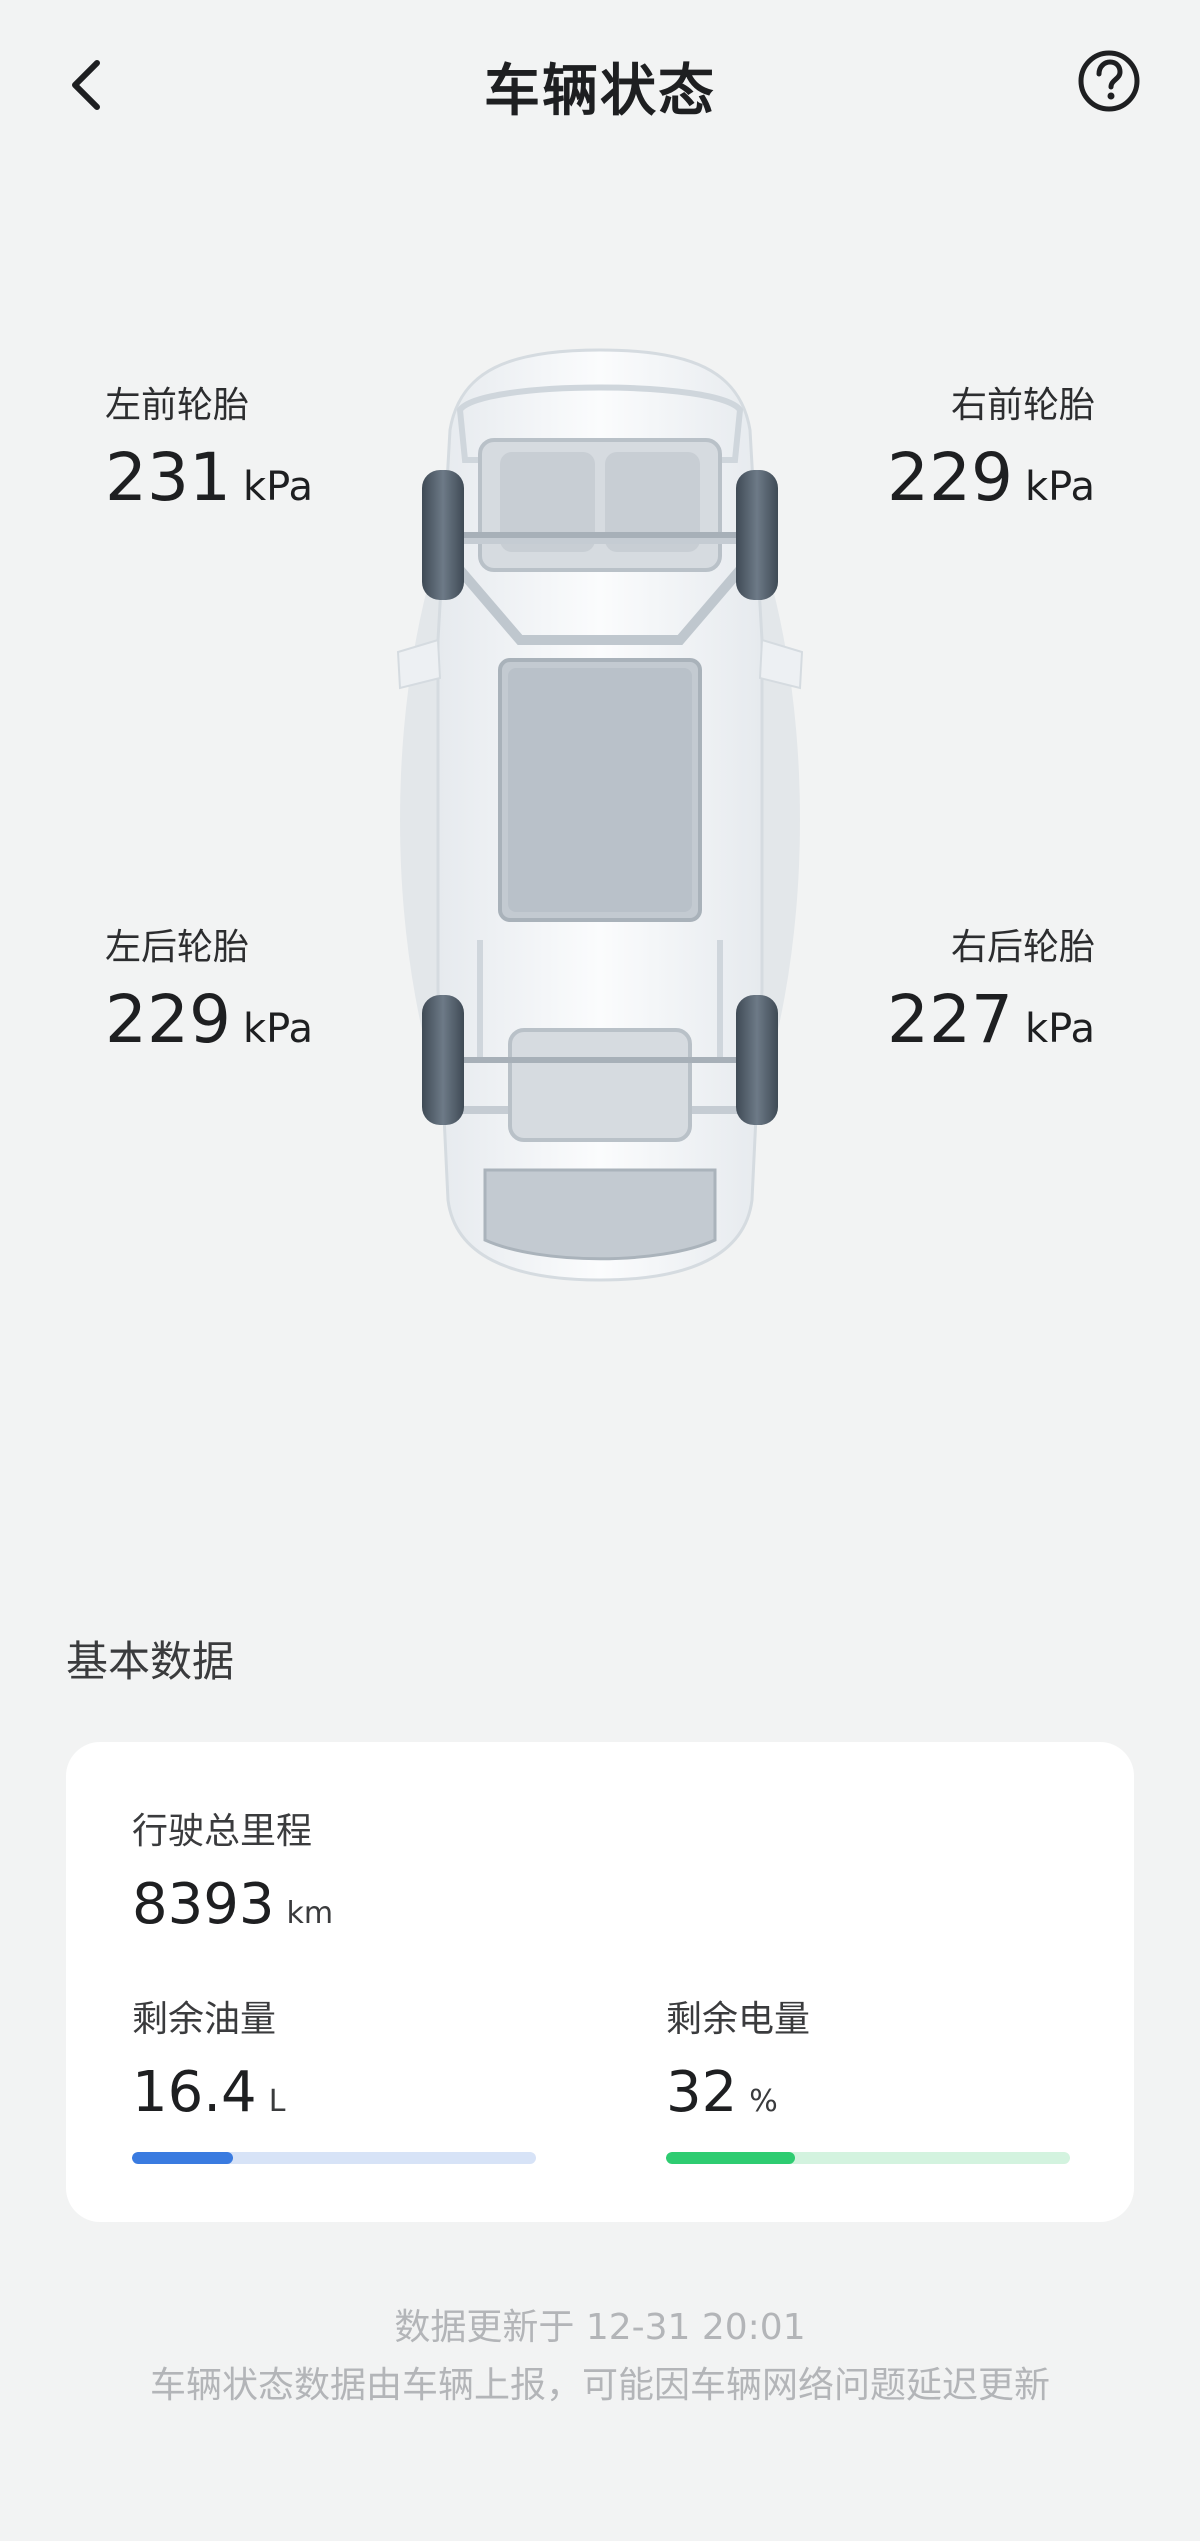 The width and height of the screenshot is (1200, 2541). Describe the element at coordinates (168, 1019) in the screenshot. I see `tire-rear-left-value: 229` at that location.